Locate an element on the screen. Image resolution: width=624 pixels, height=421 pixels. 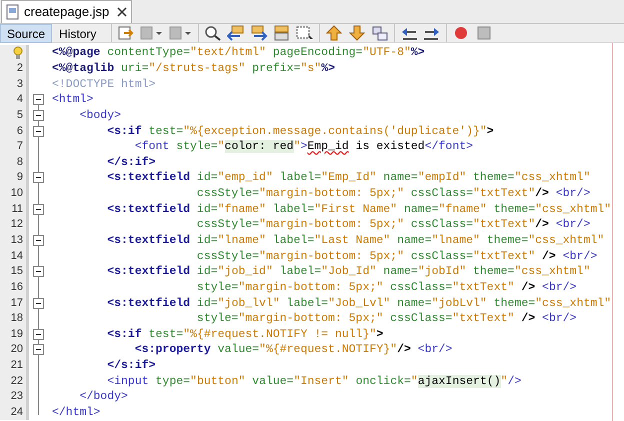
code-line: <s:textfield id="emp_id" label="Emp_Id" name="empId" theme="css_xhtml" is located at coordinates (348, 178).